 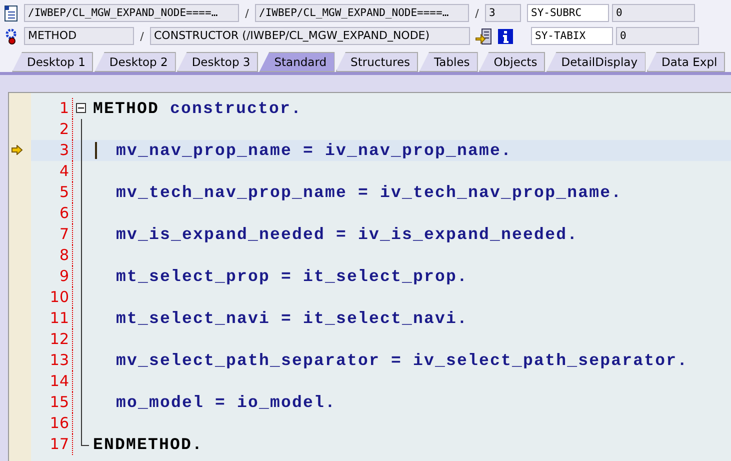 What do you see at coordinates (314, 150) in the screenshot?
I see `code-line: mv_nav_prop_name = iv_nav_prop_name.` at bounding box center [314, 150].